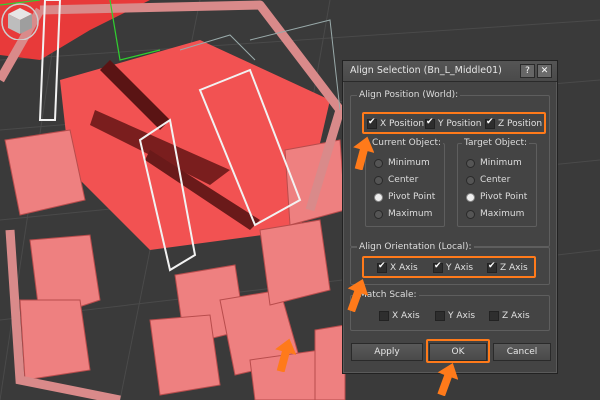 The width and height of the screenshot is (600, 400). Describe the element at coordinates (504, 197) in the screenshot. I see `target-pivot-label: Pivot Point` at that location.